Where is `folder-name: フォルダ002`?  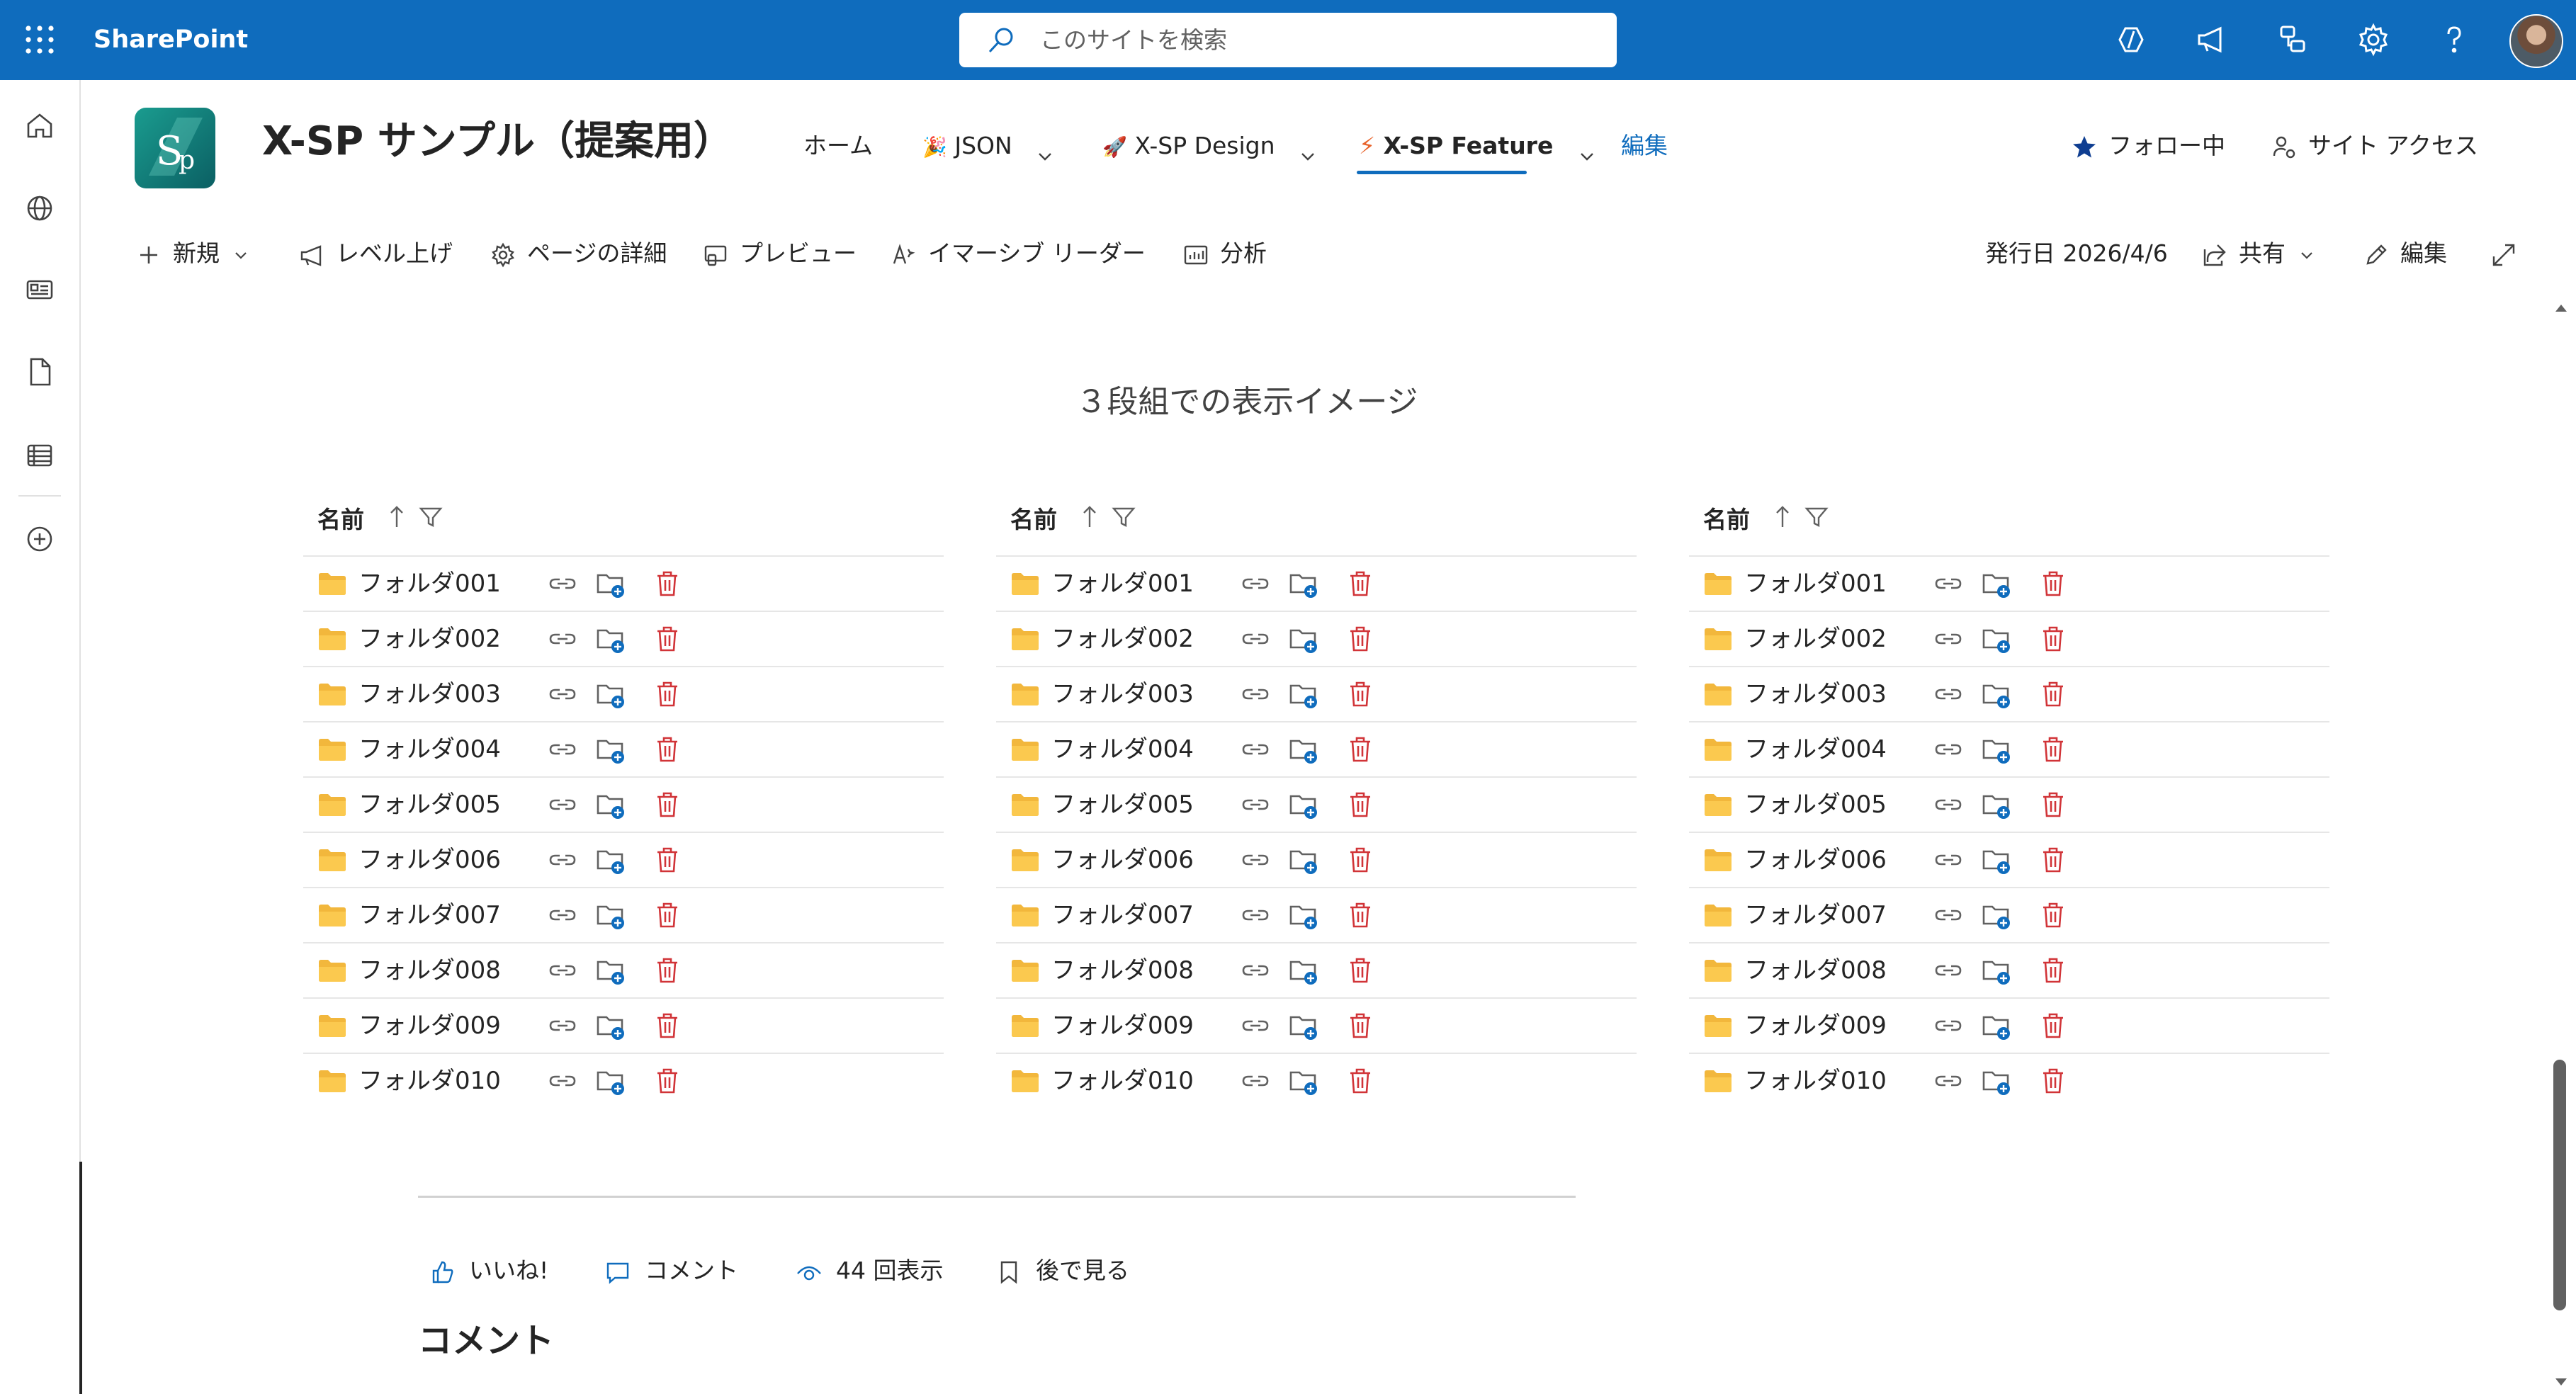
folder-name: フォルダ002 is located at coordinates (429, 639).